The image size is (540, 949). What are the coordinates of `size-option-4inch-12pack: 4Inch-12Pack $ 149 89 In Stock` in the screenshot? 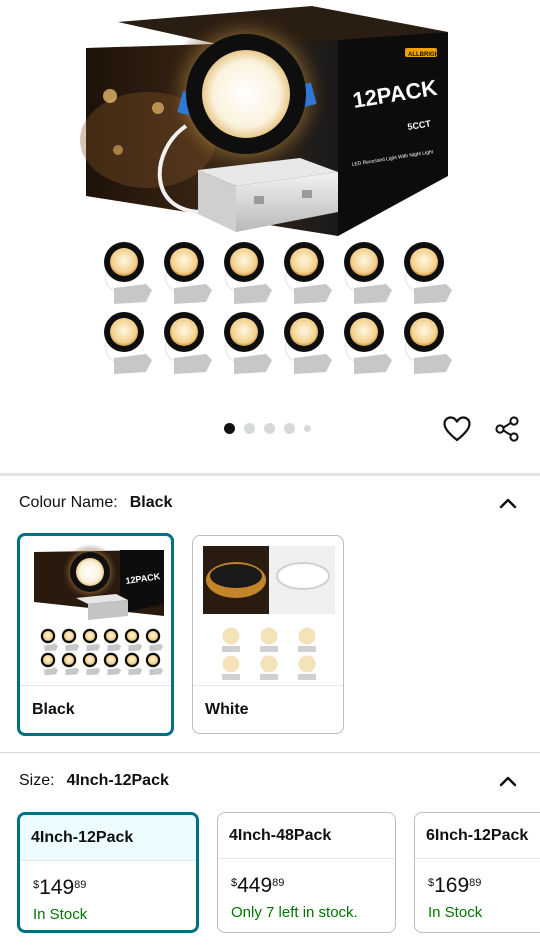 It's located at (108, 872).